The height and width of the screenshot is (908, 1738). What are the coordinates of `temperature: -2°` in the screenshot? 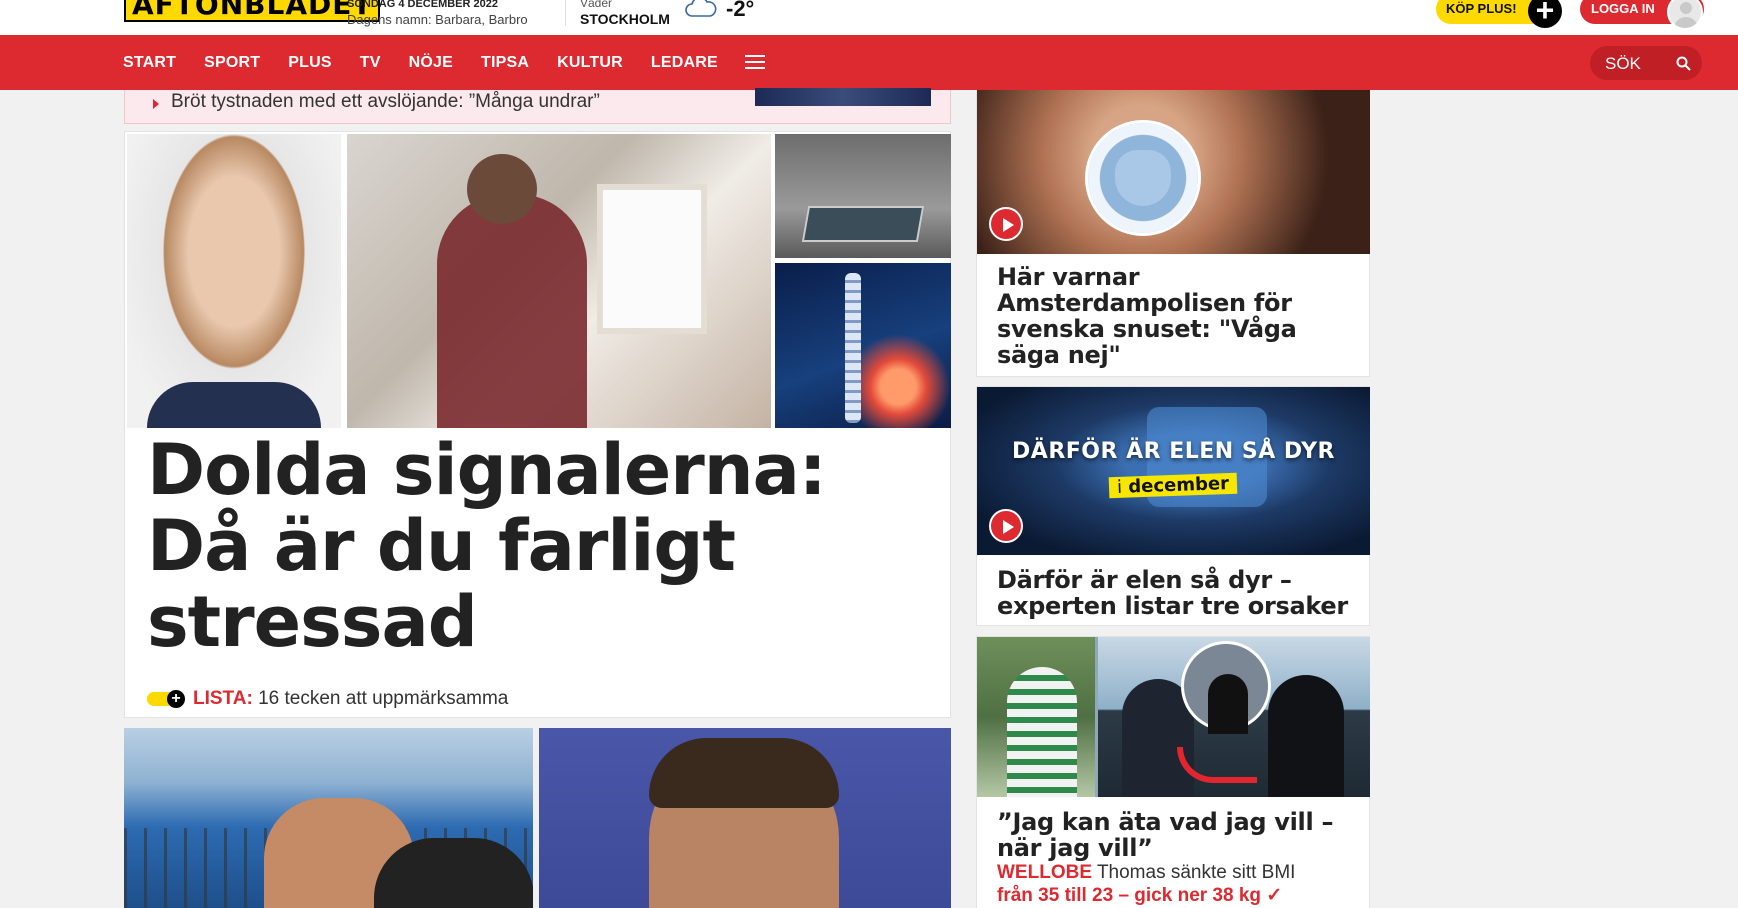 It's located at (740, 10).